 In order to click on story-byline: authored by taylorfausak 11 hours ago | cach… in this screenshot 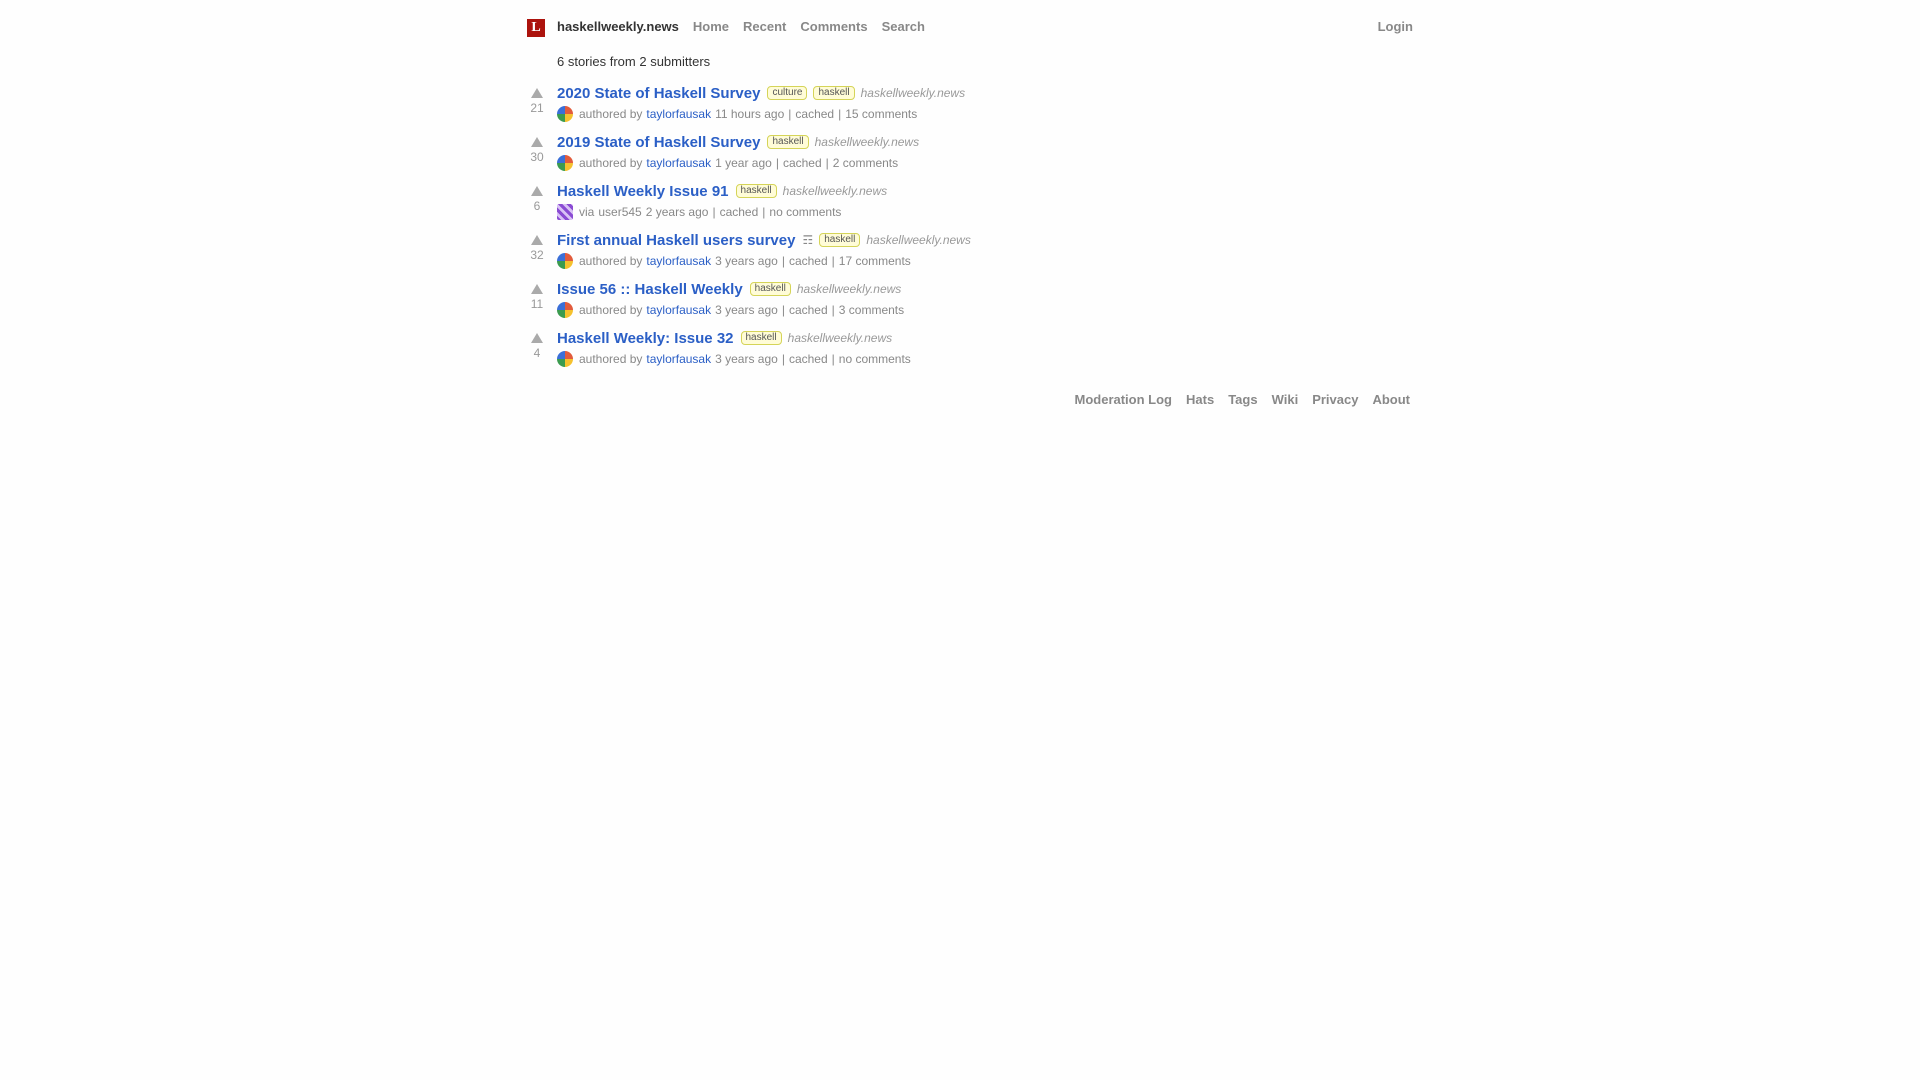, I will do `click(761, 114)`.